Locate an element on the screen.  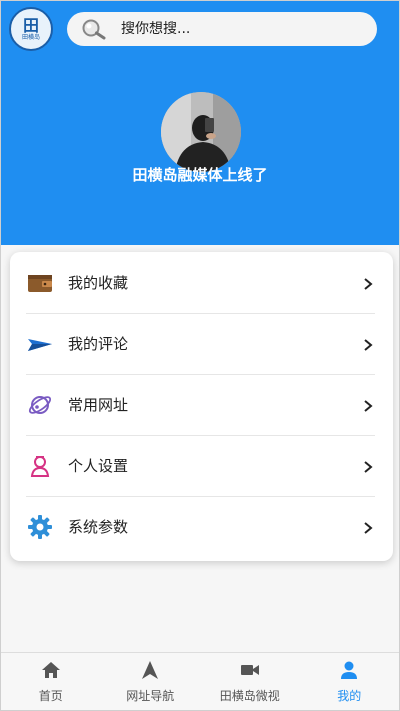
planet-icon is located at coordinates (40, 405).